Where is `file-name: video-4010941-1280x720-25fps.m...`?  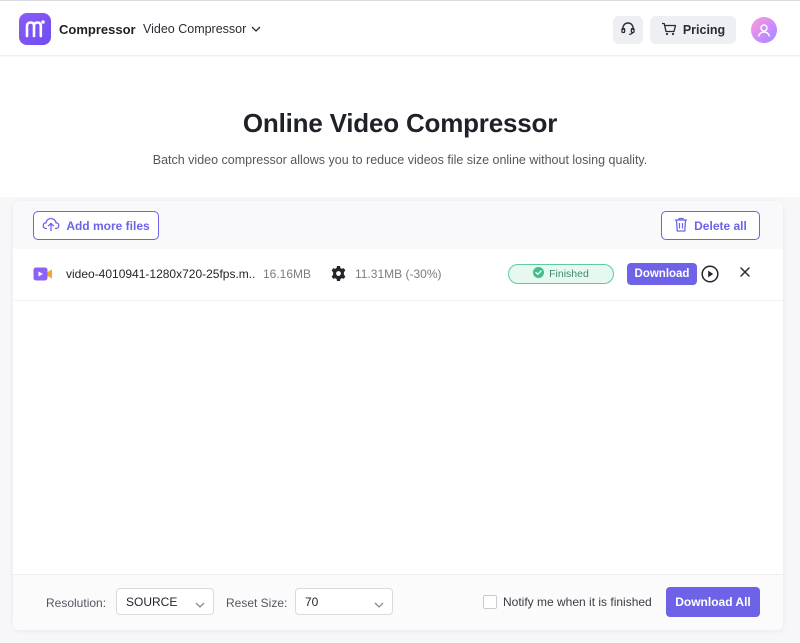 file-name: video-4010941-1280x720-25fps.m... is located at coordinates (161, 274).